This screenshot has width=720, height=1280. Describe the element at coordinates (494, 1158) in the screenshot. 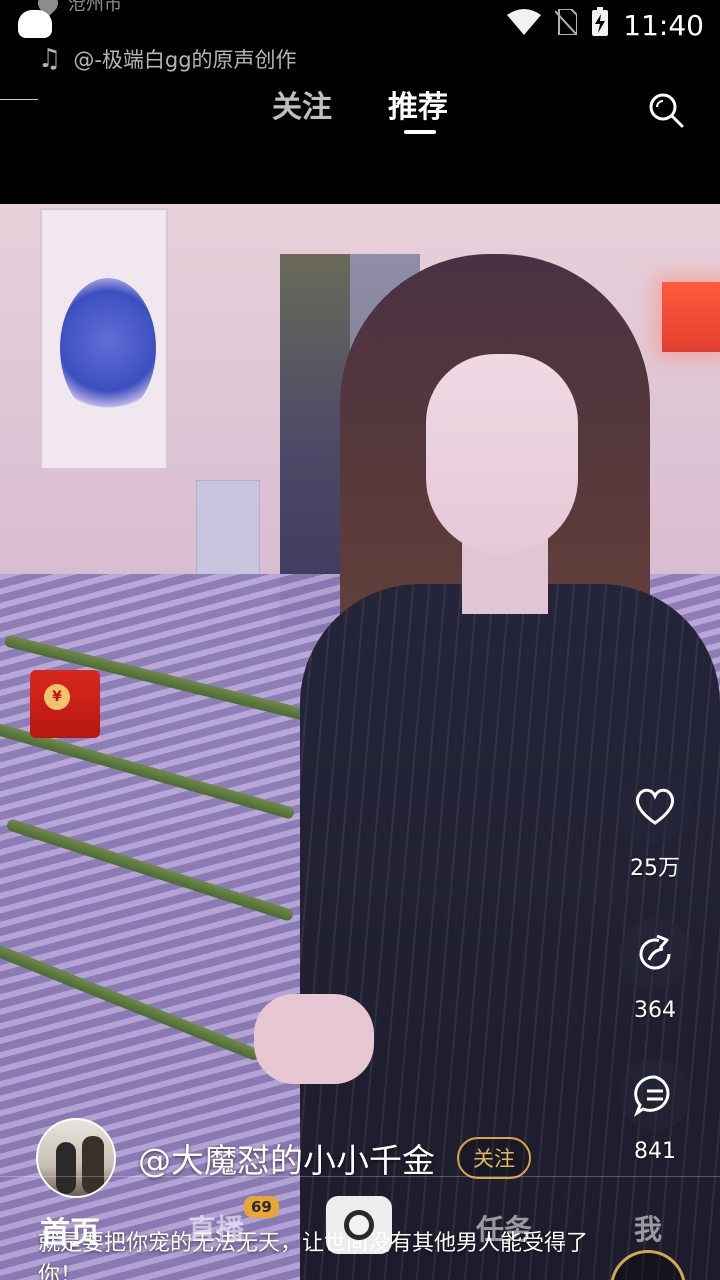

I see `follow-button: 关注` at that location.